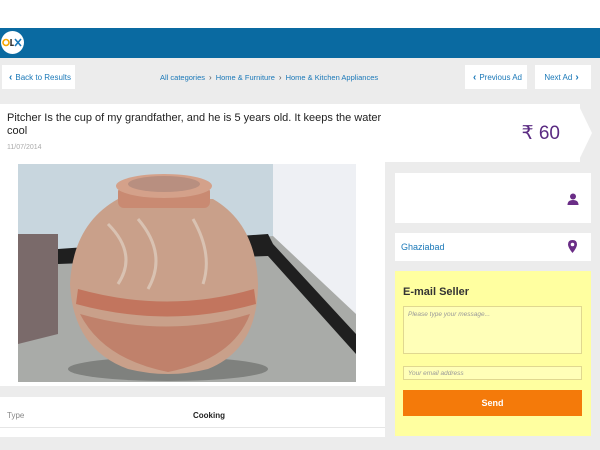 The width and height of the screenshot is (600, 450). I want to click on detail-type-label: Type, so click(16, 415).